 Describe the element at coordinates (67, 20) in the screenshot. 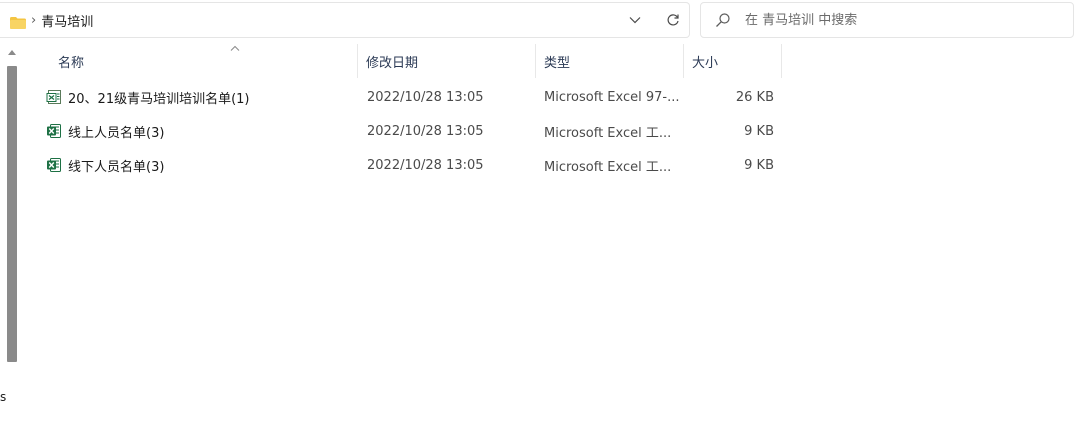

I see `breadcrumb-item-qingma: 青马培训` at that location.